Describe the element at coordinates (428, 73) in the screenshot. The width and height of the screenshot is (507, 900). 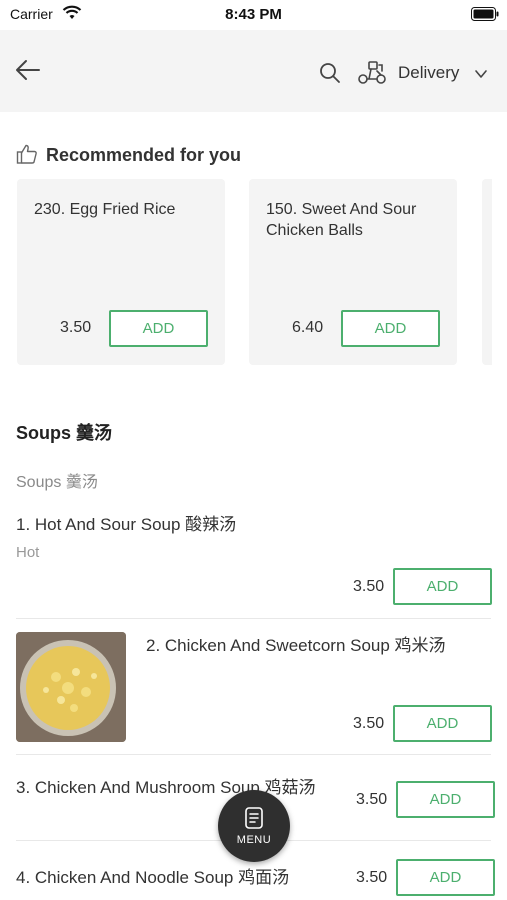
I see `delivery-mode-selector: Delivery` at that location.